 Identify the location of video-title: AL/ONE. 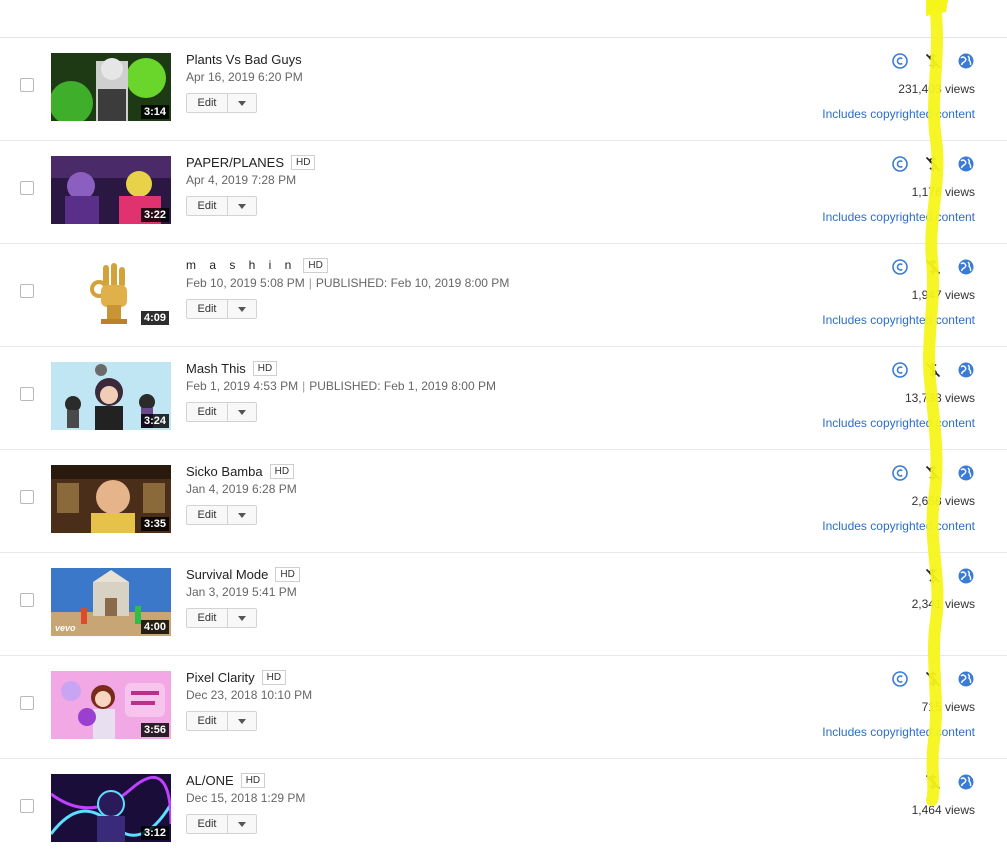
(210, 780).